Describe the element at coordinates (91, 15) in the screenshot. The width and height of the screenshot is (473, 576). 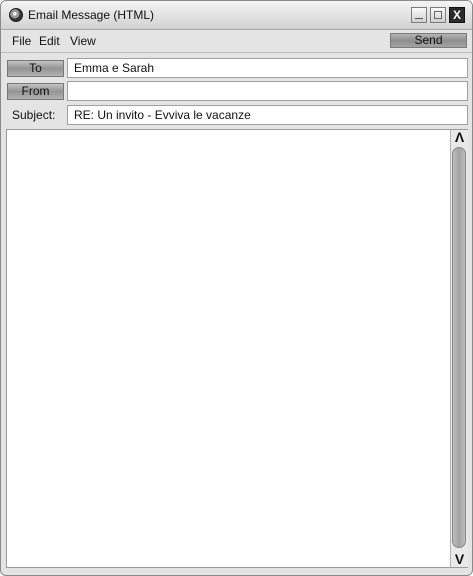
I see `window-title: Email Message (HTML)` at that location.